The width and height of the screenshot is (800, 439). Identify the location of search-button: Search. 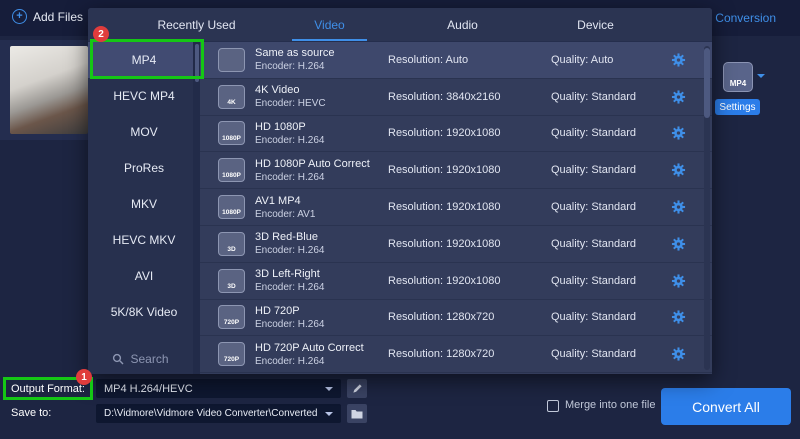
(140, 359).